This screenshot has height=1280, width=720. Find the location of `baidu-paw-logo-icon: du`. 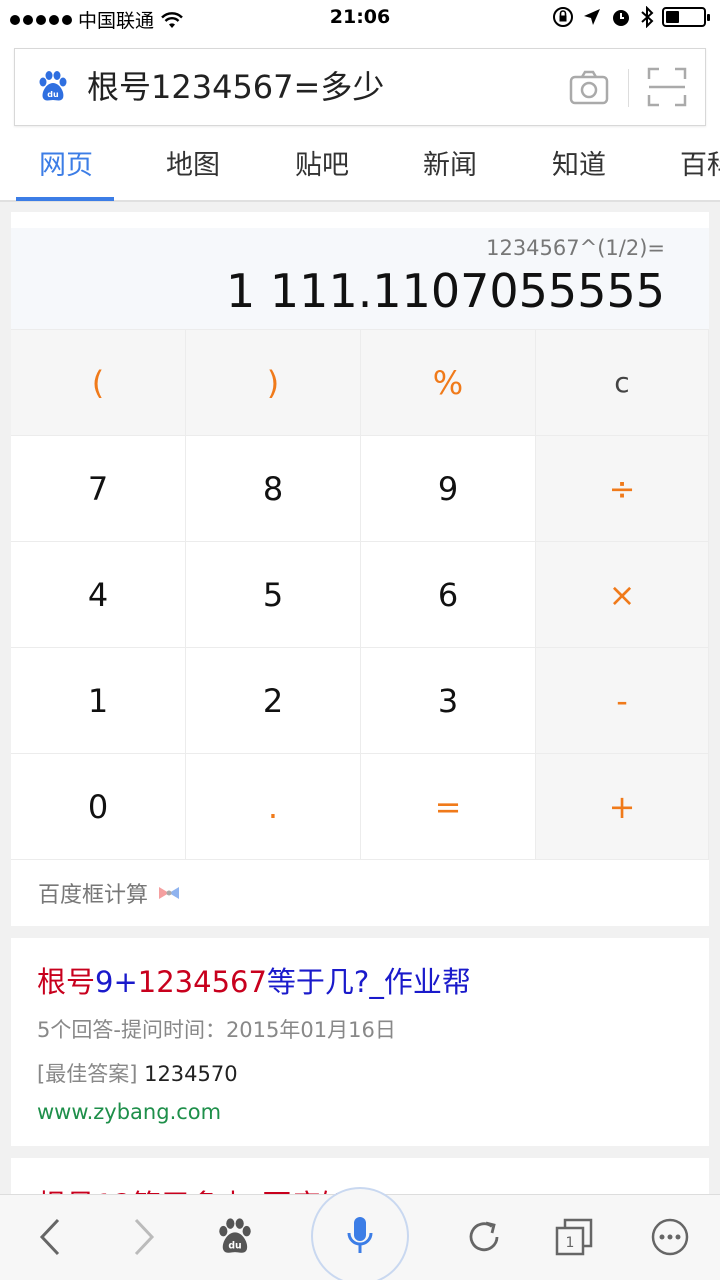

baidu-paw-logo-icon: du is located at coordinates (53, 86).